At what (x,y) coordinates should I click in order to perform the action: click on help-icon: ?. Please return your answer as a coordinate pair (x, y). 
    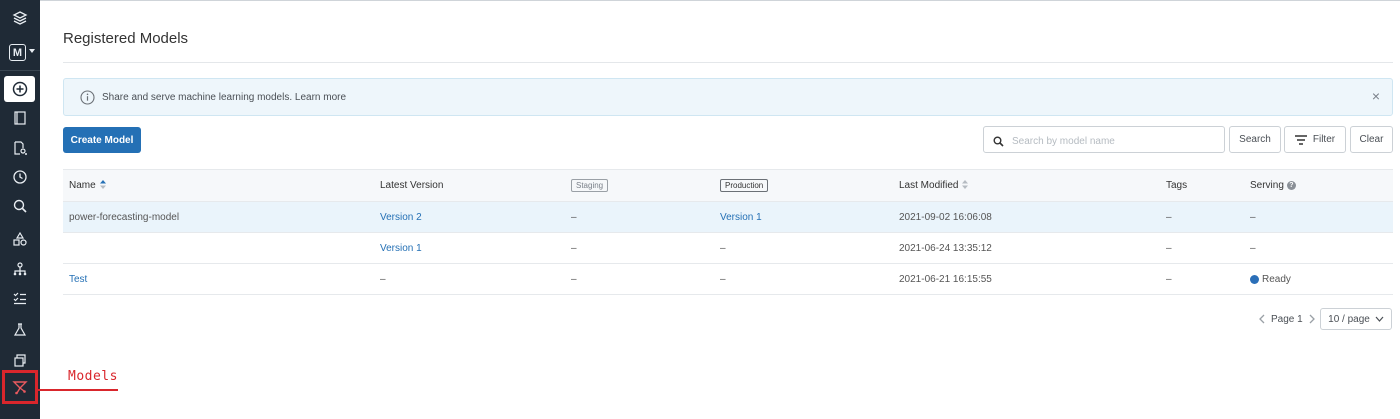
    Looking at the image, I should click on (1291, 185).